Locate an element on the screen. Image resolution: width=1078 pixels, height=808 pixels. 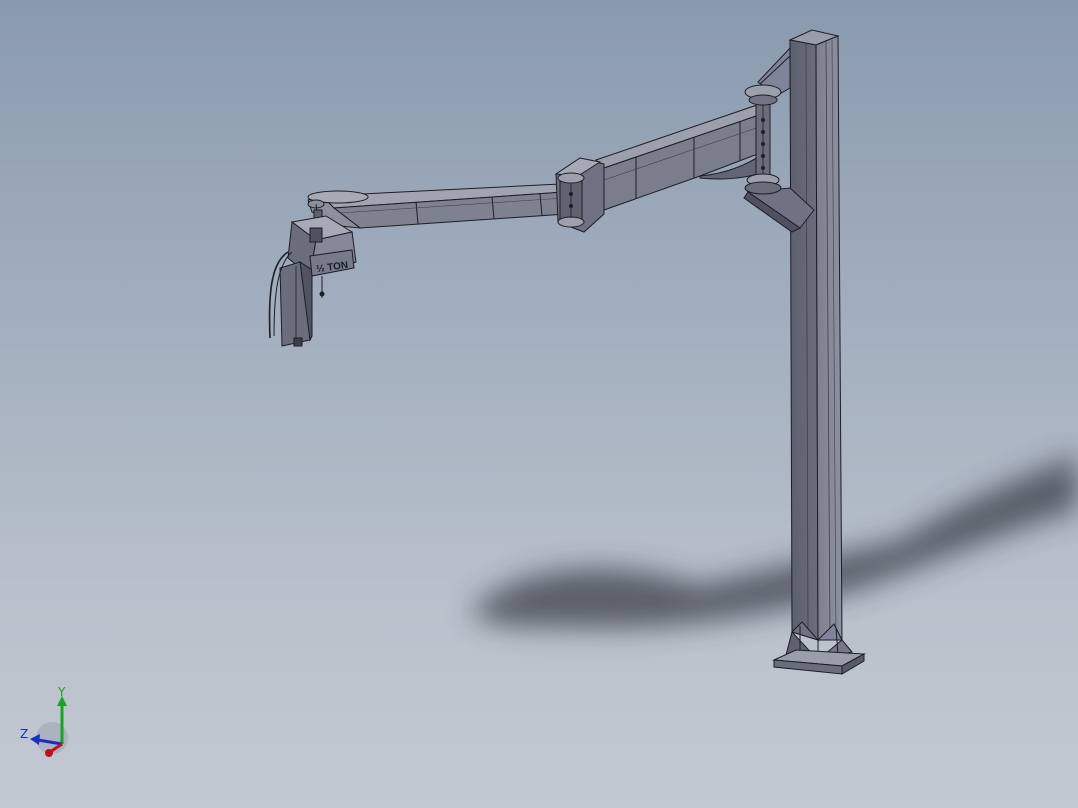
boom-knuckle-hinge is located at coordinates (579, 195).